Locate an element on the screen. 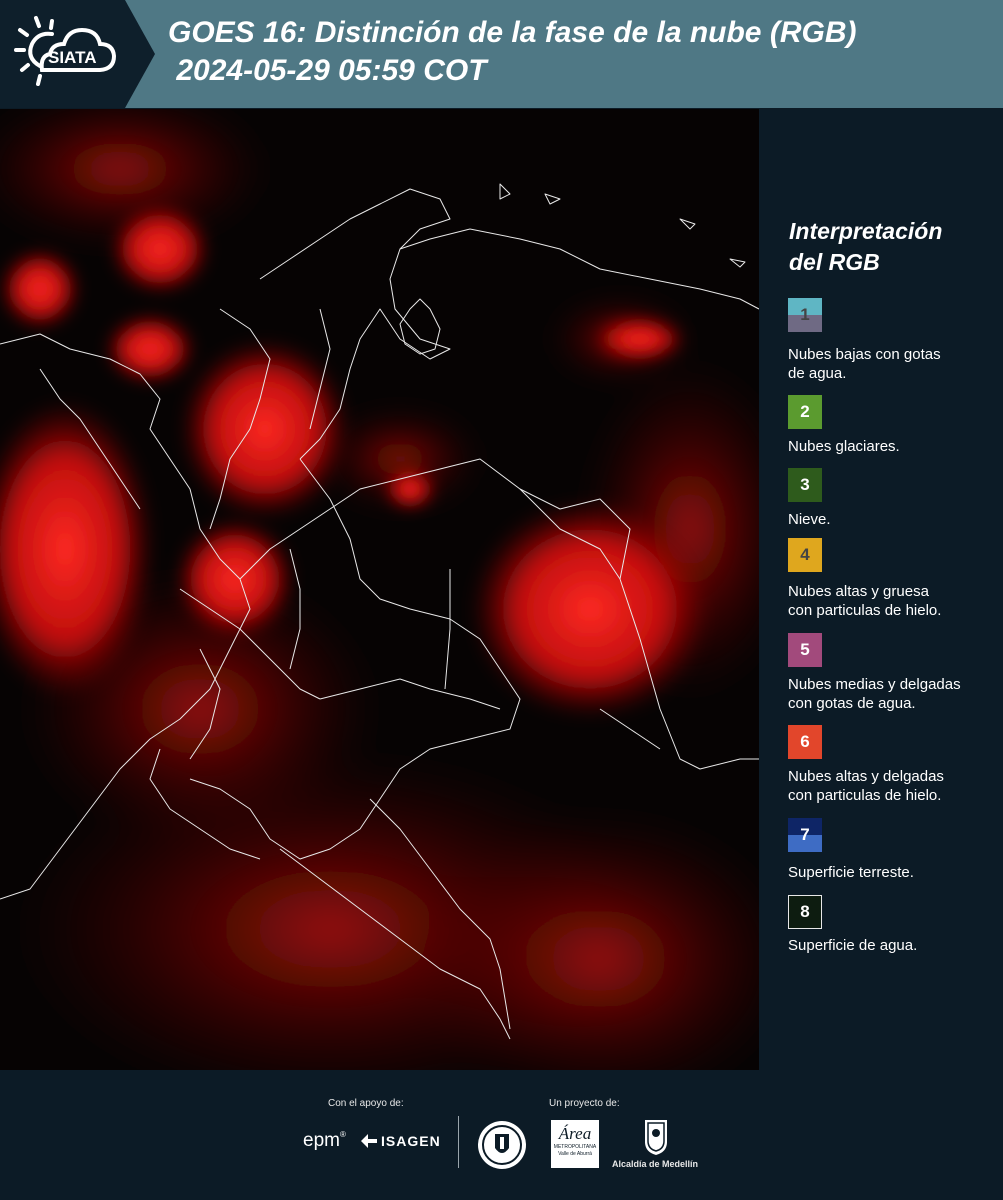  legend-label-7: Superficie terreste. is located at coordinates (894, 872).